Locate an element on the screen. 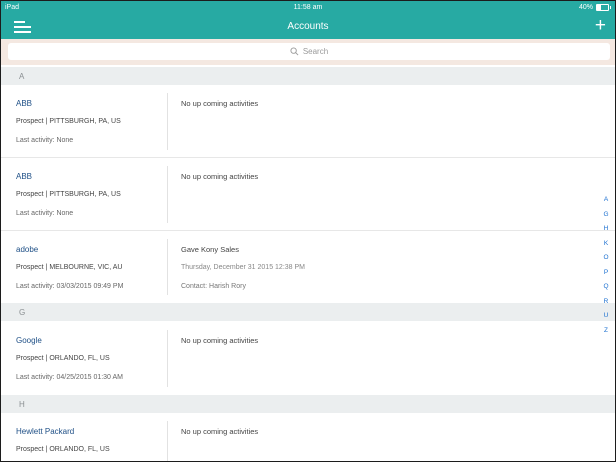 Image resolution: width=616 pixels, height=462 pixels. activity-date: Thursday, December 31 2015 12:38 PM is located at coordinates (243, 267).